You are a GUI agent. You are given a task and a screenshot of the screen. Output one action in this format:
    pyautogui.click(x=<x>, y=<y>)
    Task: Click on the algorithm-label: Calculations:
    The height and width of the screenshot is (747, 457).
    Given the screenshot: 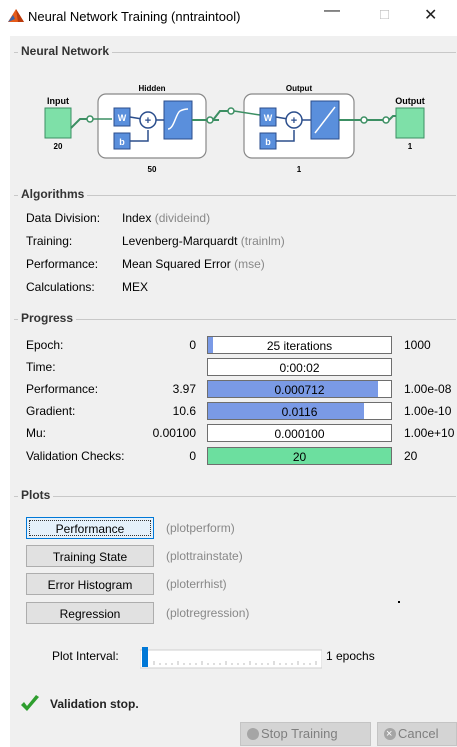 What is the action you would take?
    pyautogui.click(x=60, y=287)
    